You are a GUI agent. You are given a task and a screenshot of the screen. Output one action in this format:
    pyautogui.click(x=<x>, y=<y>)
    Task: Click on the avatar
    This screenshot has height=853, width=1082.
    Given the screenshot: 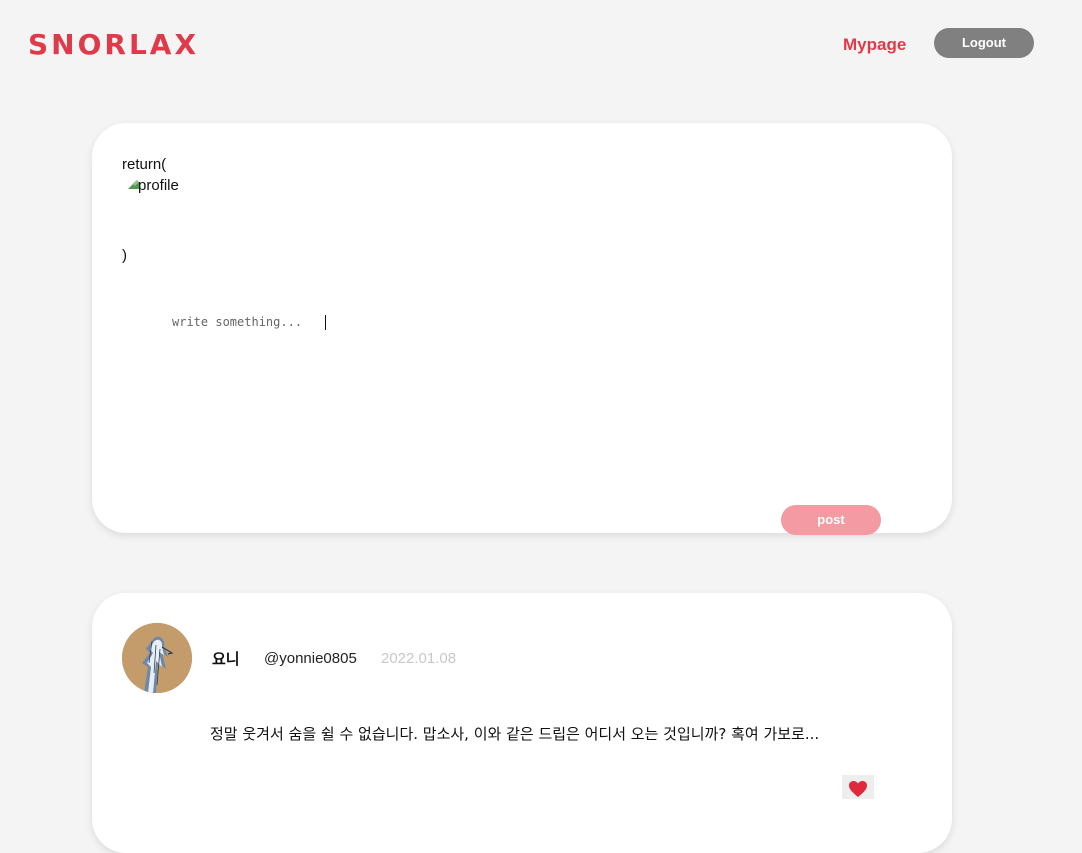 What is the action you would take?
    pyautogui.click(x=157, y=658)
    